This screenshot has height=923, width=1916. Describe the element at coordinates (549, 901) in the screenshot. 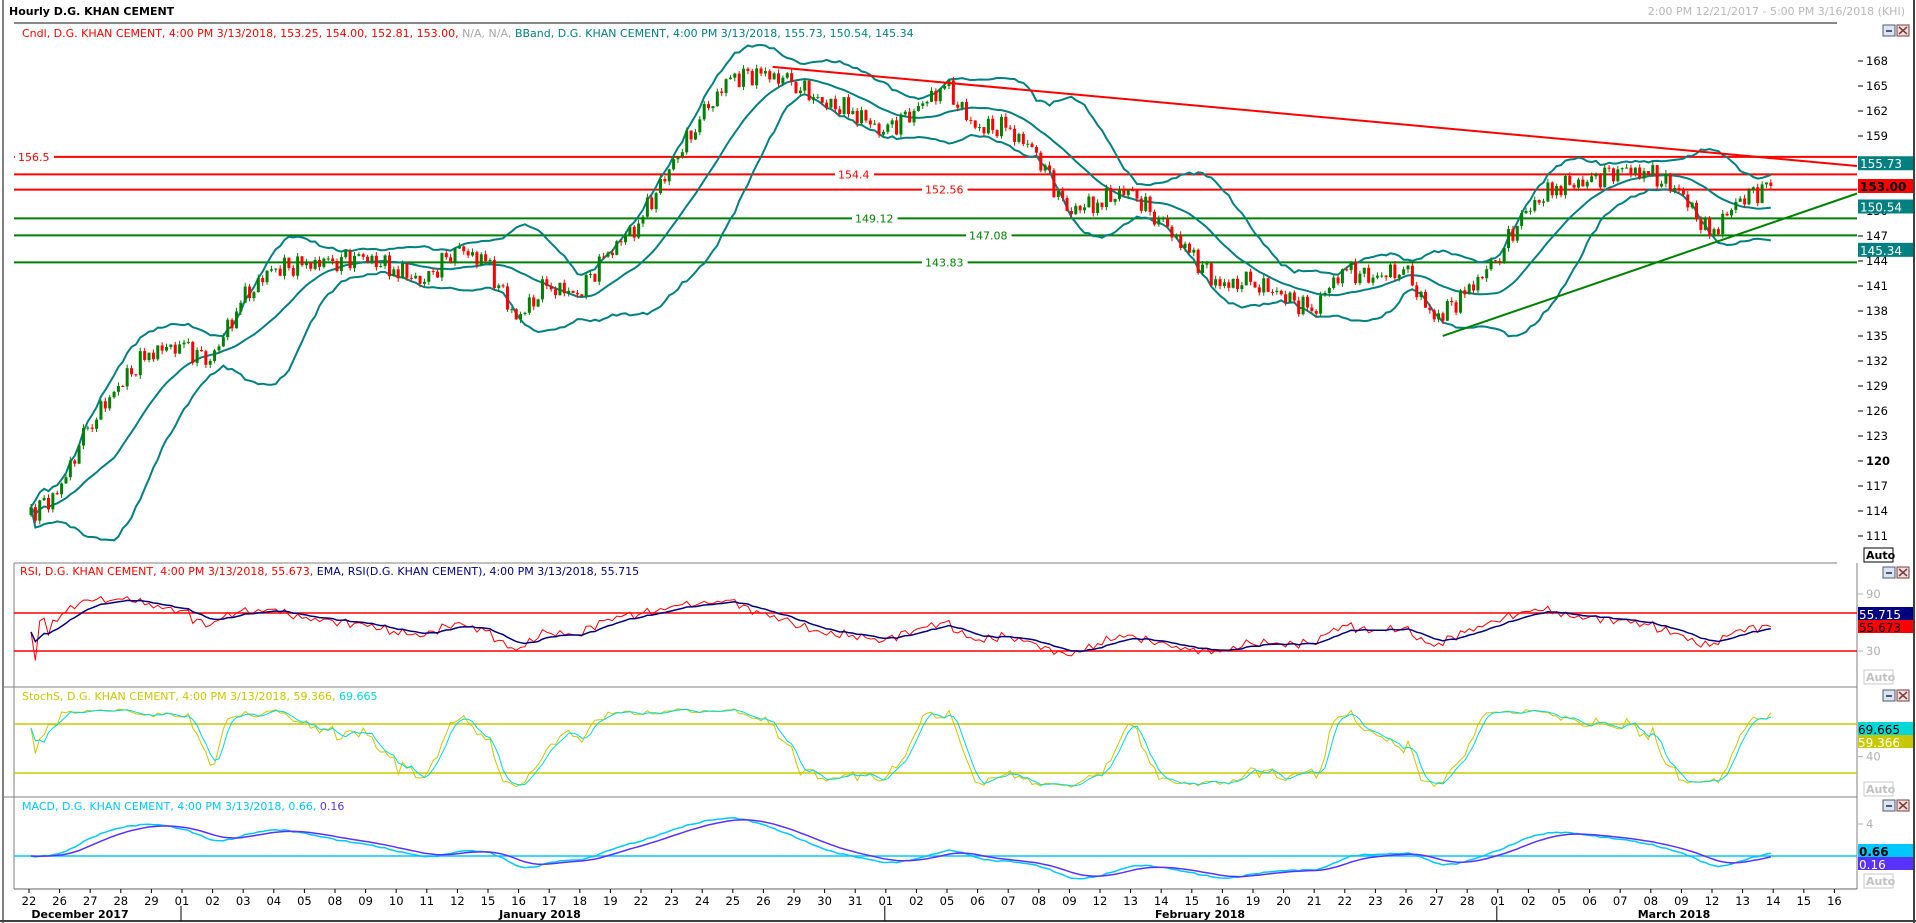

I see `date-label: 17` at that location.